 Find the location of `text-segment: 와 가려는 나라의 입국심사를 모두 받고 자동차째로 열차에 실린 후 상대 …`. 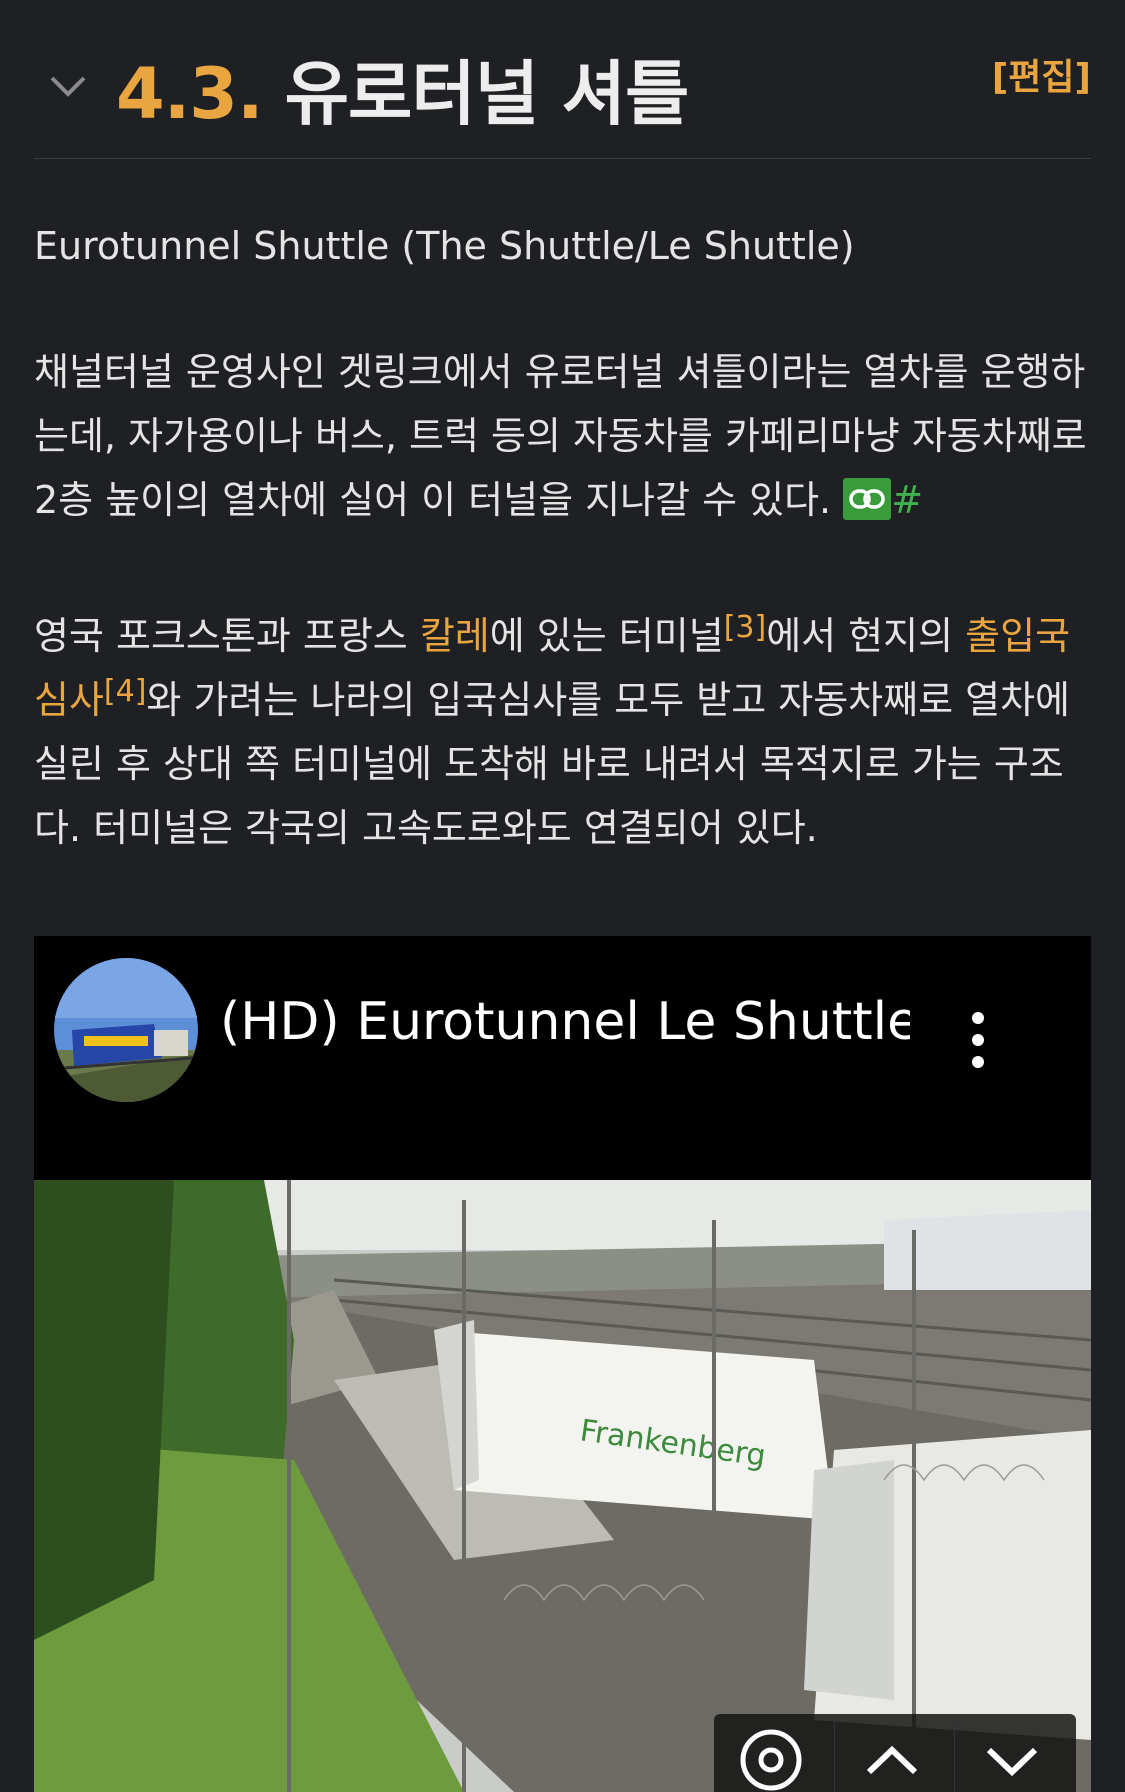

text-segment: 와 가려는 나라의 입국심사를 모두 받고 자동차째로 열차에 실린 후 상대 … is located at coordinates (552, 764).